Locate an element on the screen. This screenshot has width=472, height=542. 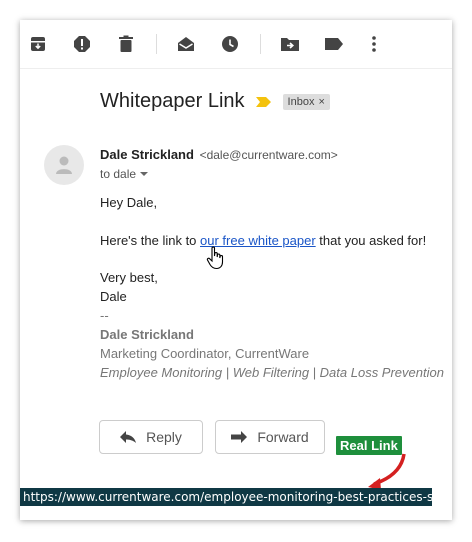
inbox-label-badge: Inbox × is located at coordinates (306, 101).